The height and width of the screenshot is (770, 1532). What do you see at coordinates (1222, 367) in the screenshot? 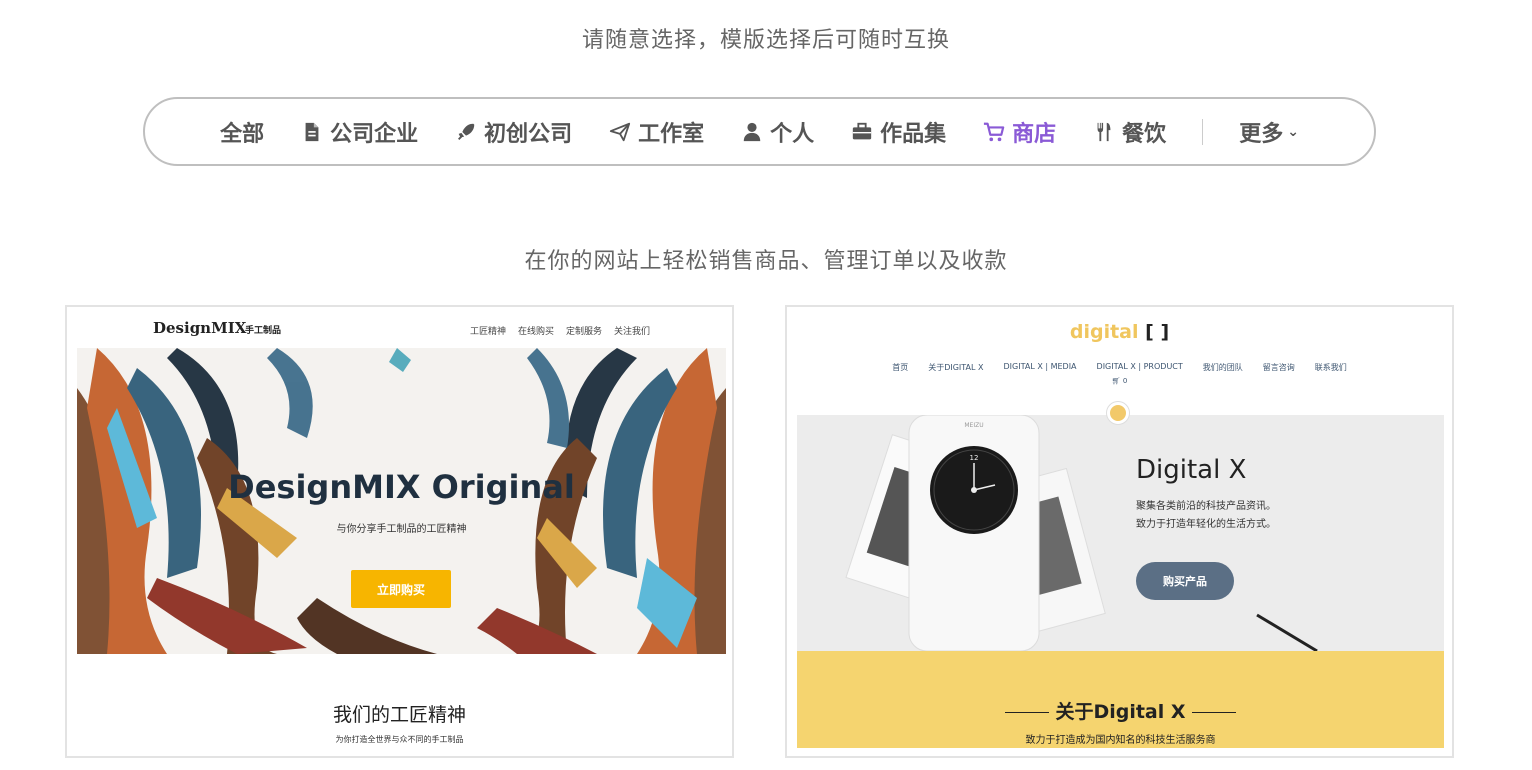
I see `digitalx-nav-item: 我们的团队` at bounding box center [1222, 367].